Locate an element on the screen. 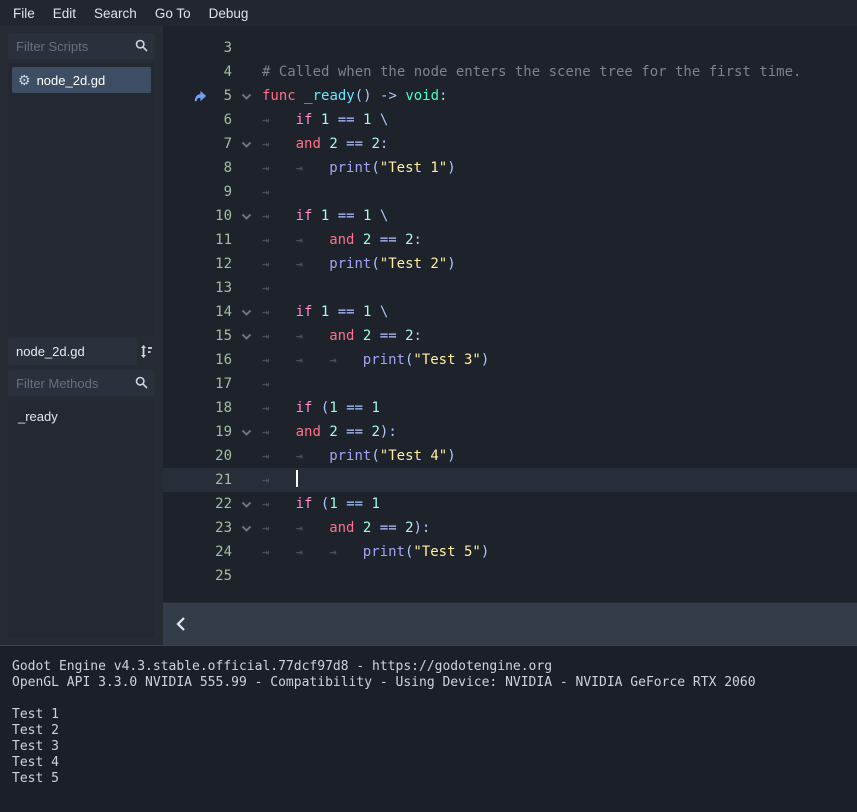  line-number: 9 is located at coordinates (221, 192).